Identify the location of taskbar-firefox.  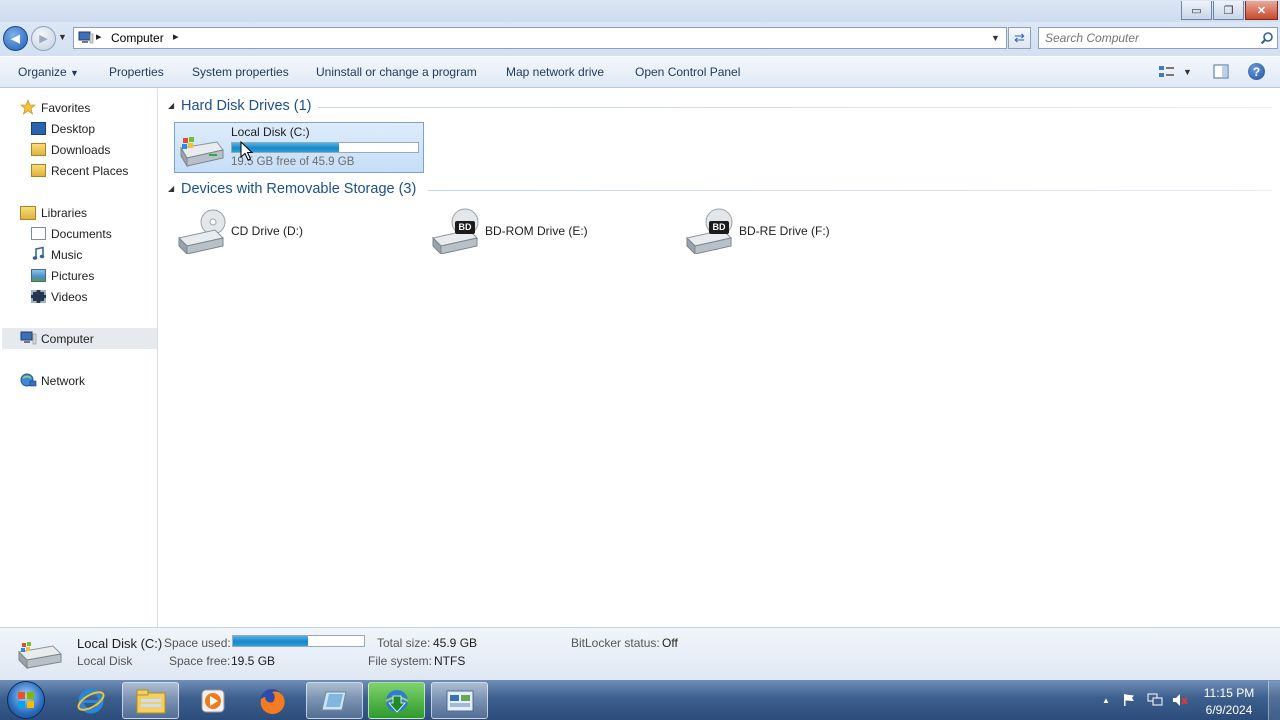
(271, 700).